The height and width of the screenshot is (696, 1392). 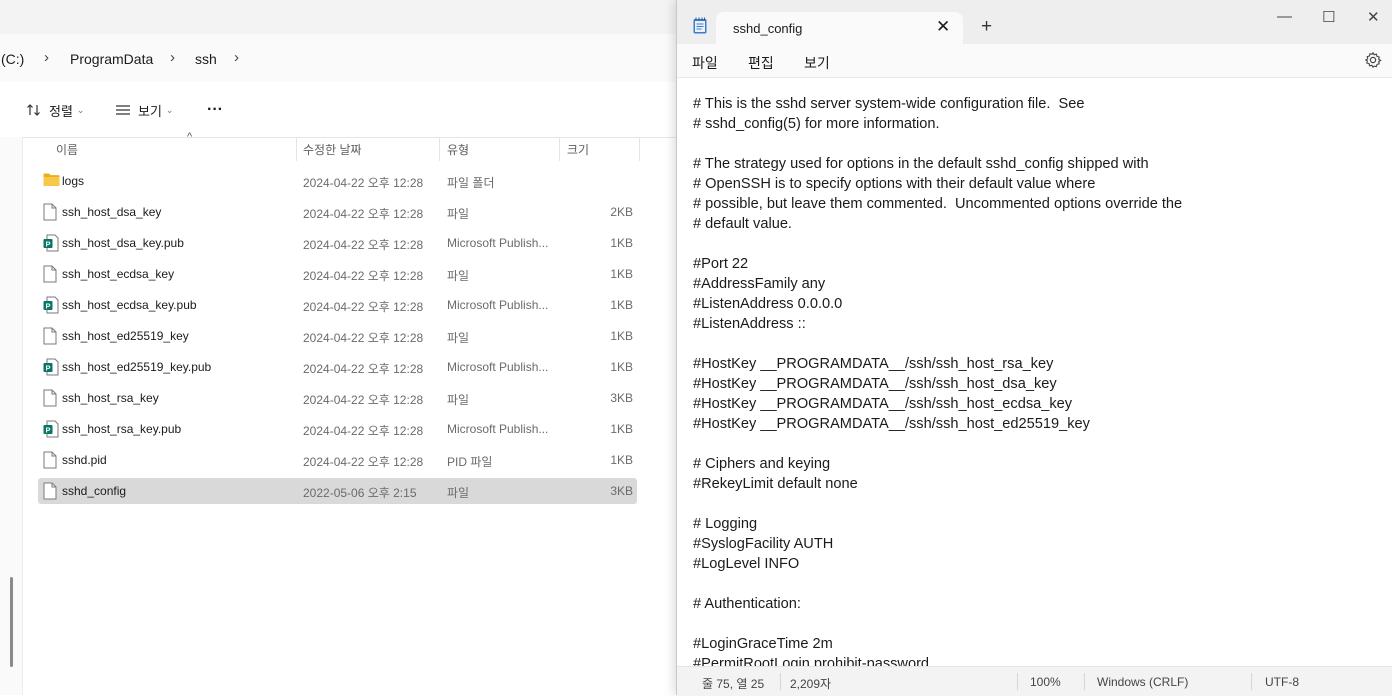 What do you see at coordinates (11, 622) in the screenshot?
I see `nav-scrollbar-thumb` at bounding box center [11, 622].